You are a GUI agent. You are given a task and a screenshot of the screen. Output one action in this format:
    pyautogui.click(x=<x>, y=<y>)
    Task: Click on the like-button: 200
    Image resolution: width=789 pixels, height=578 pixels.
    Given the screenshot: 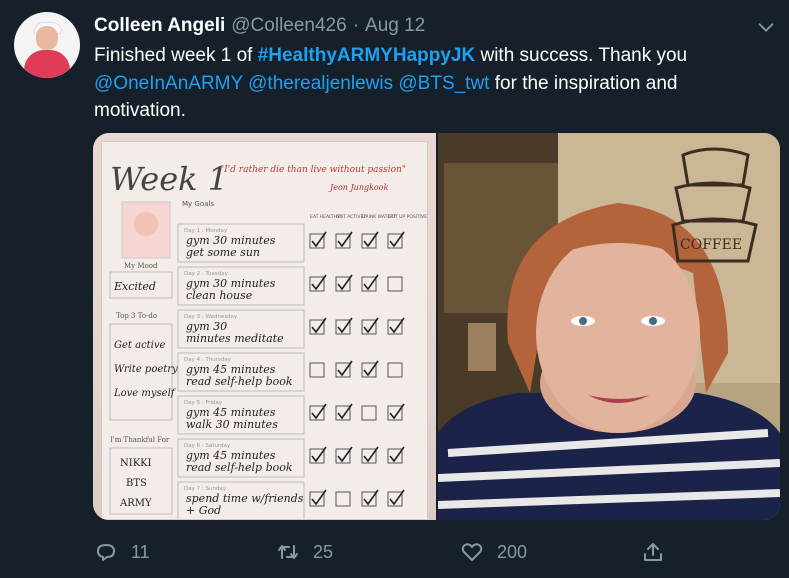 What is the action you would take?
    pyautogui.click(x=493, y=552)
    